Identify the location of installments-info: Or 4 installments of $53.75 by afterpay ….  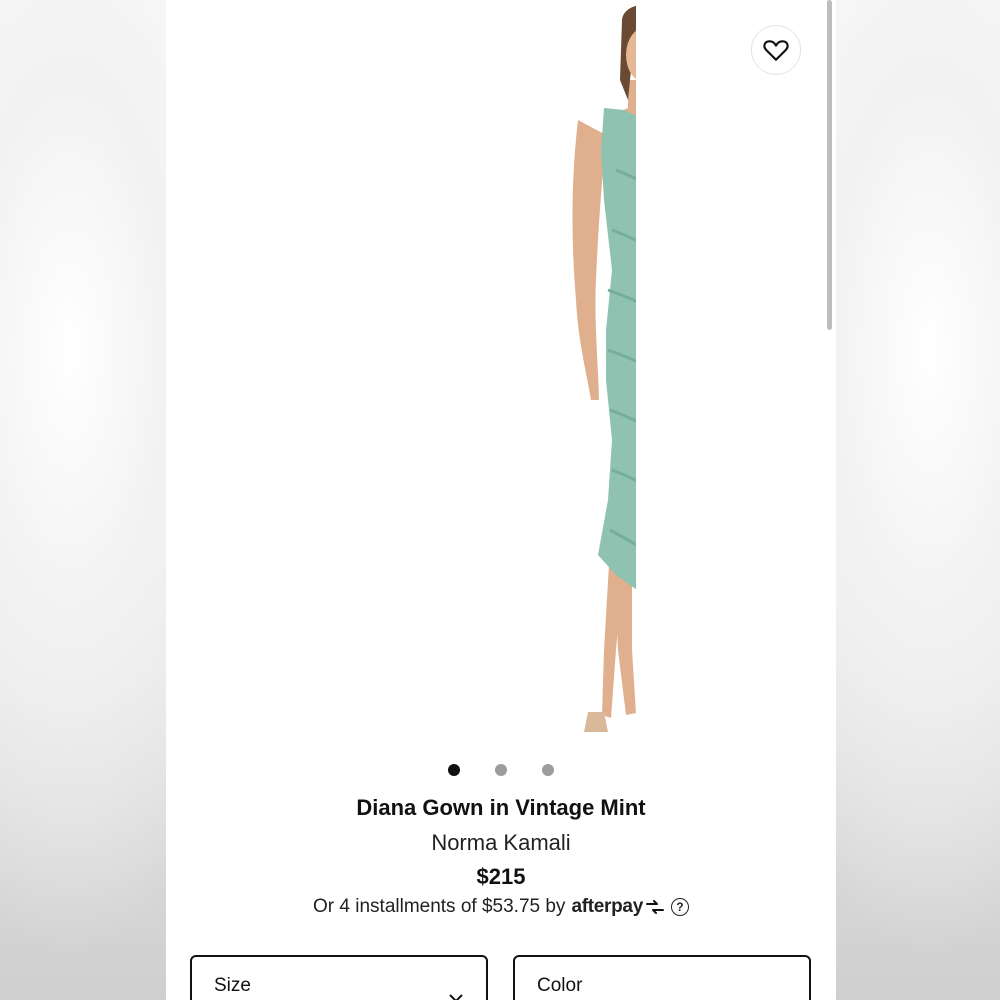
(501, 907).